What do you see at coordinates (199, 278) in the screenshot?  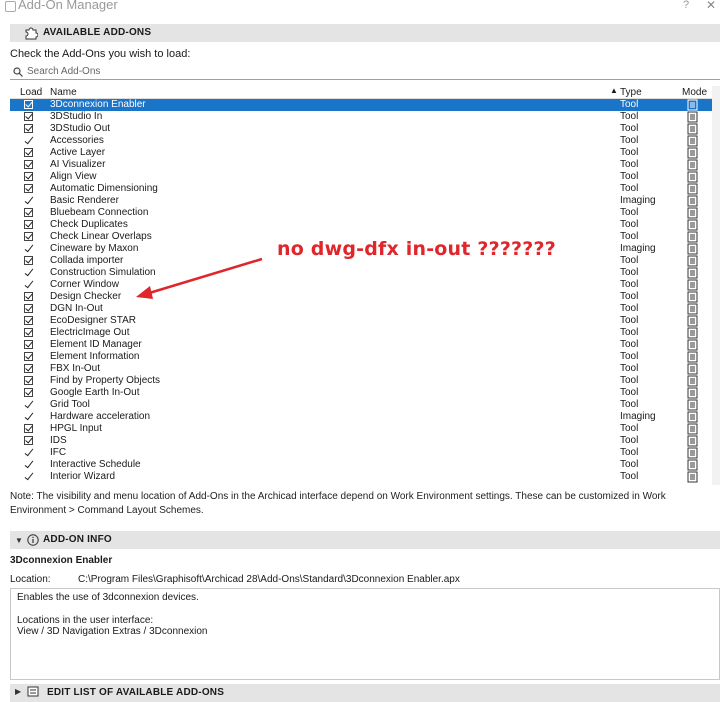 I see `annotation-arrow` at bounding box center [199, 278].